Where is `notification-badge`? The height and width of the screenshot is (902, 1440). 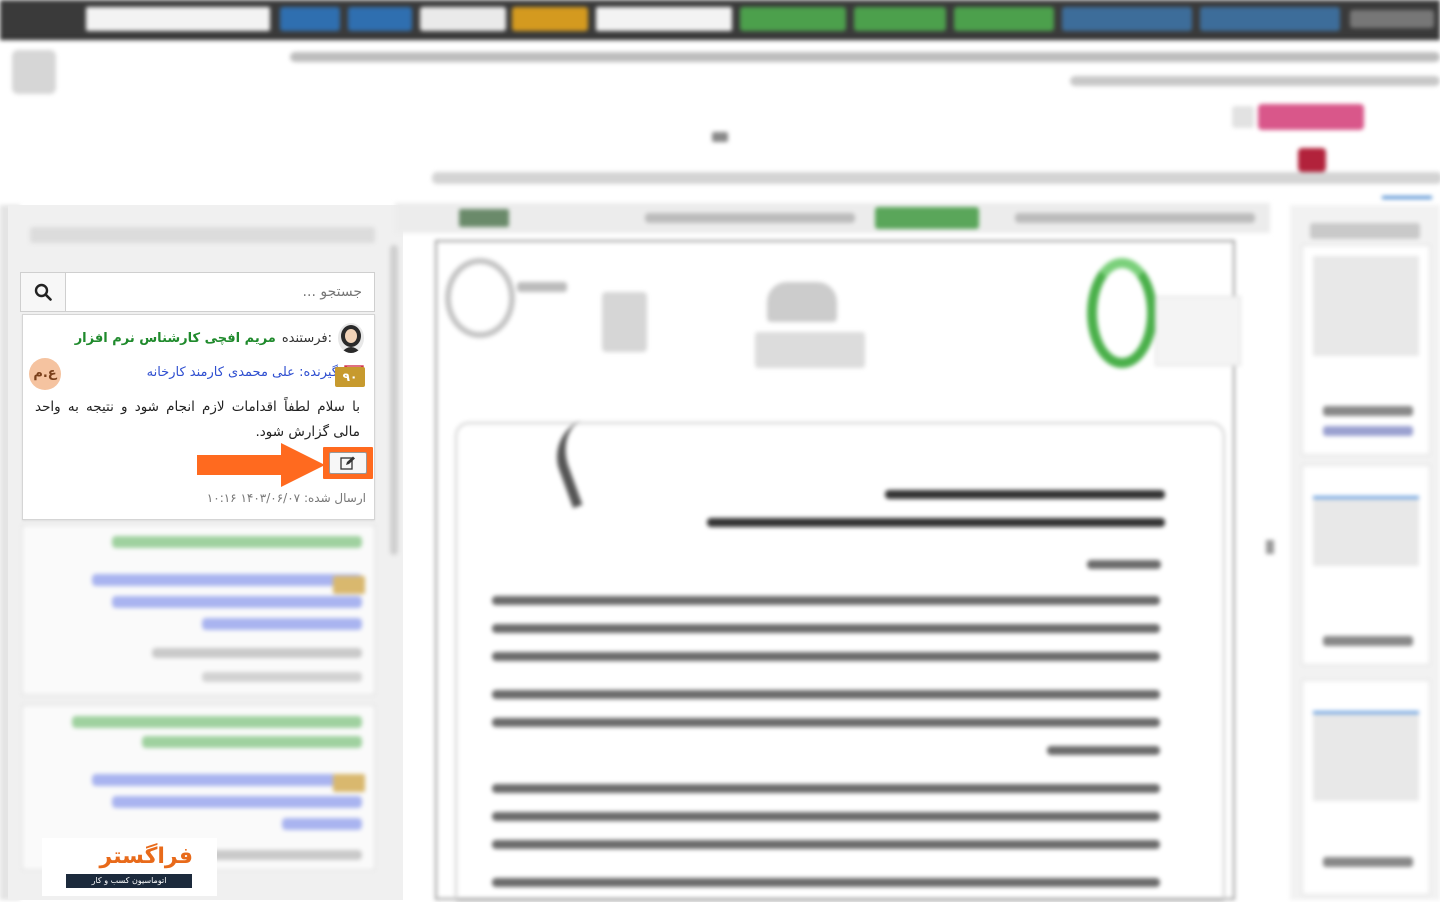
notification-badge is located at coordinates (1312, 160).